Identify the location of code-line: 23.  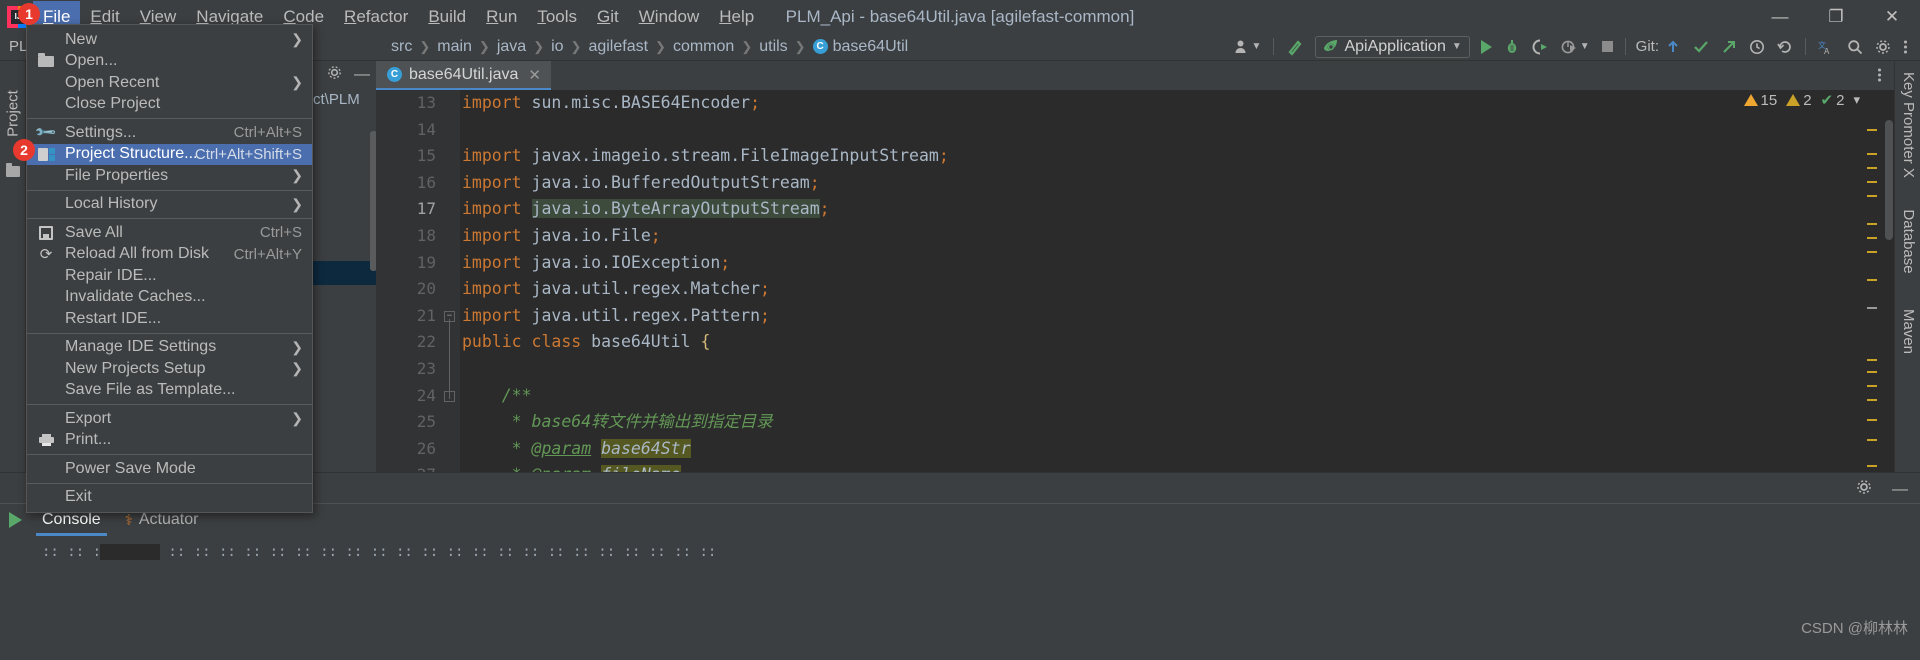
(1136, 369).